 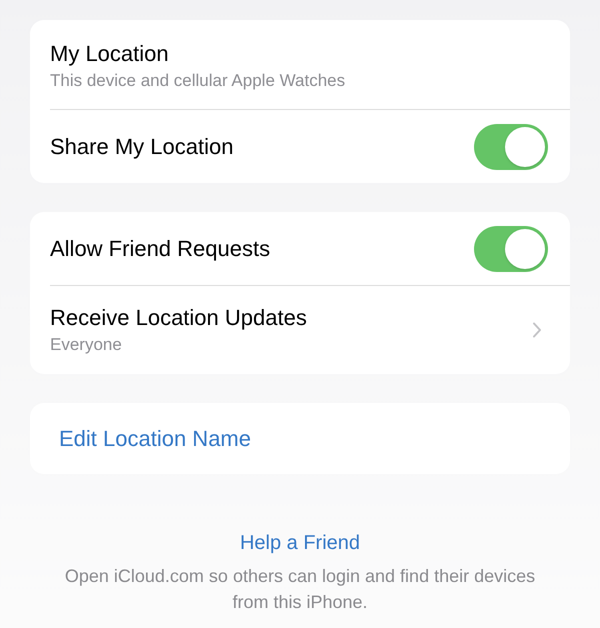 I want to click on settings-row: Receive Location Updates Everyone, so click(x=300, y=330).